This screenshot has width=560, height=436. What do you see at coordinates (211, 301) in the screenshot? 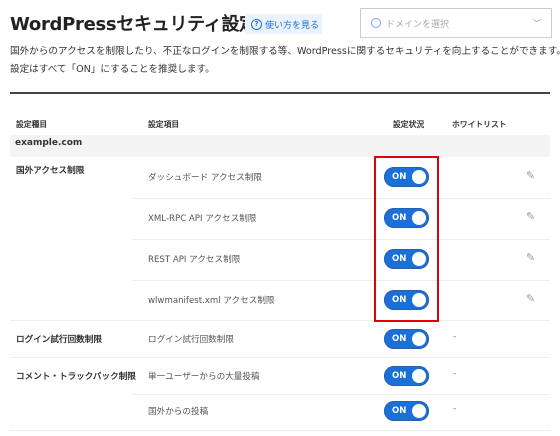
I see `item-label: wlwmanifest.xml アクセス制限` at bounding box center [211, 301].